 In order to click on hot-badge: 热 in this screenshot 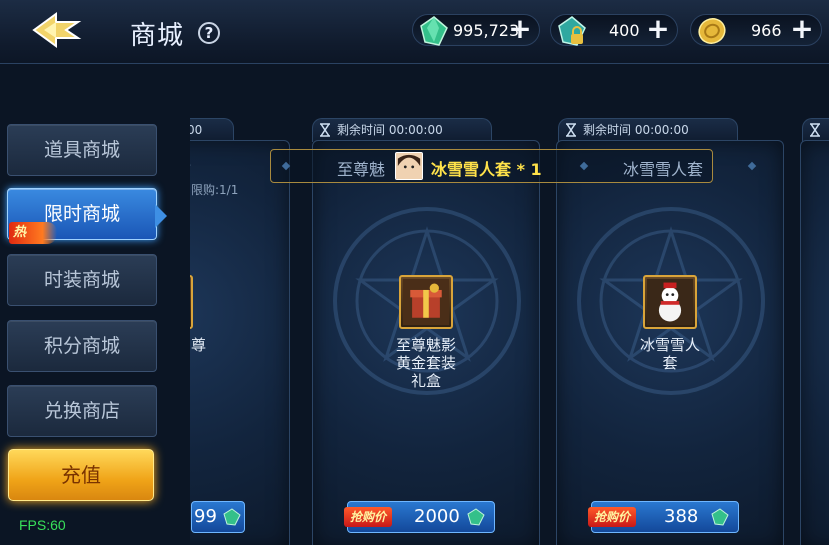, I will do `click(33, 233)`.